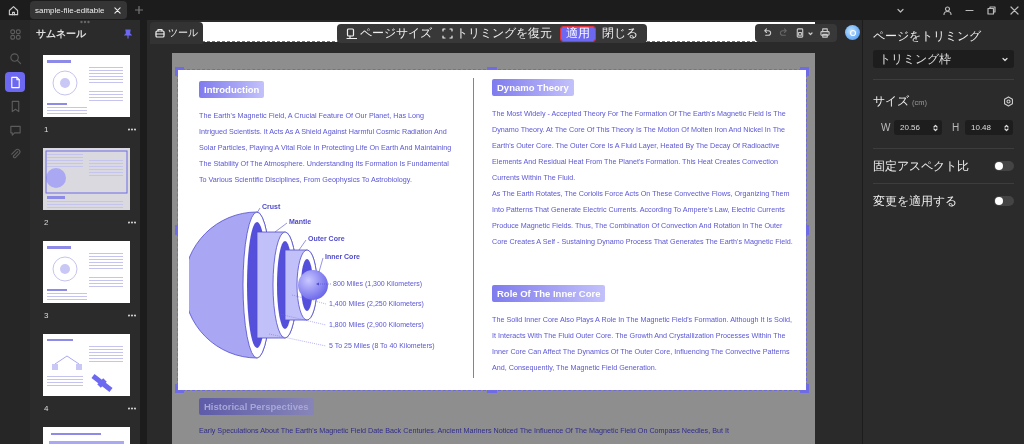  I want to click on reset-crop-button: トリミングを復元, so click(497, 33).